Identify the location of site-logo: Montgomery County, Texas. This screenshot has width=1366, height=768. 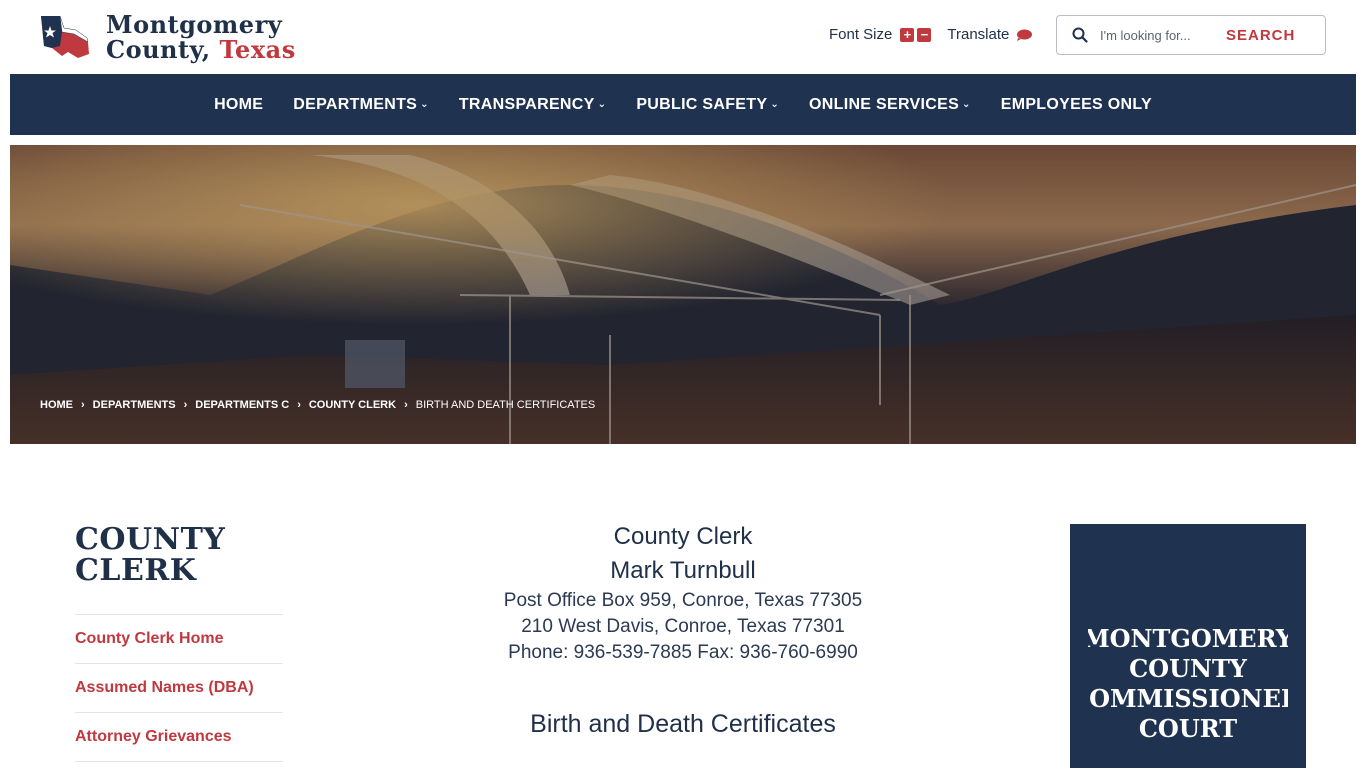
(167, 37).